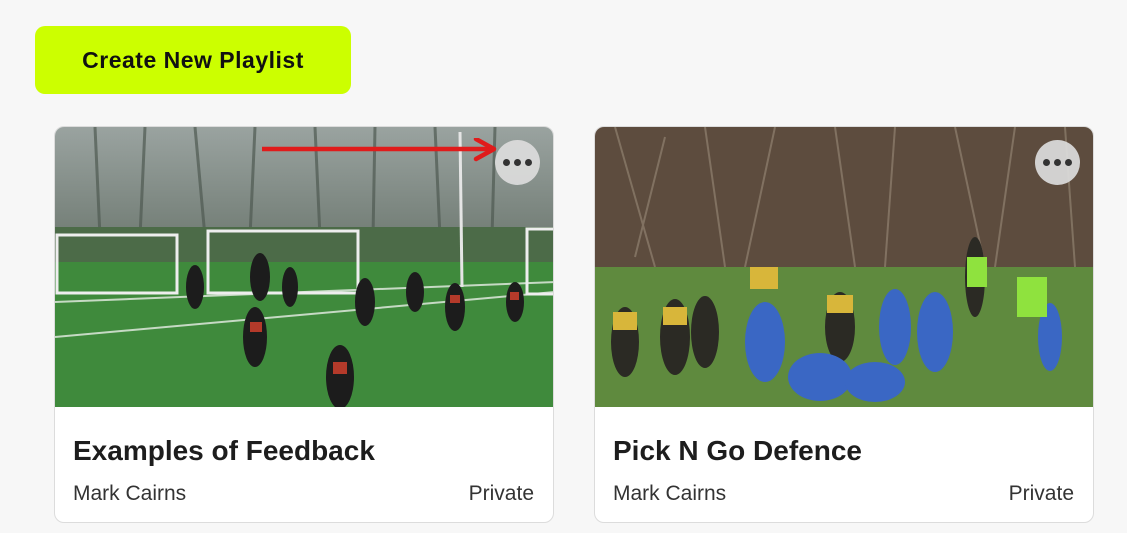 The image size is (1127, 533). I want to click on more-horizontal-icon, so click(1046, 162).